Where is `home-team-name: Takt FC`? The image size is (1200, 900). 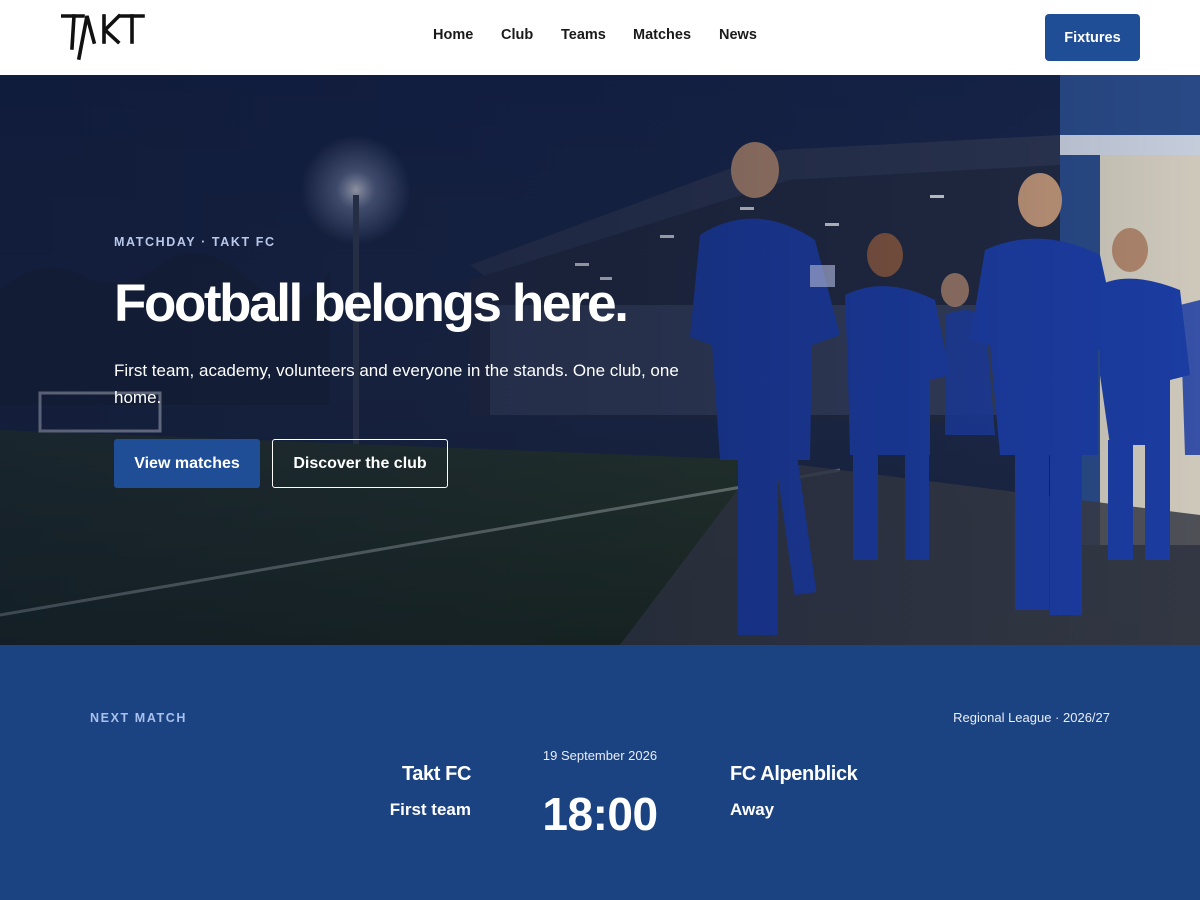 home-team-name: Takt FC is located at coordinates (436, 774).